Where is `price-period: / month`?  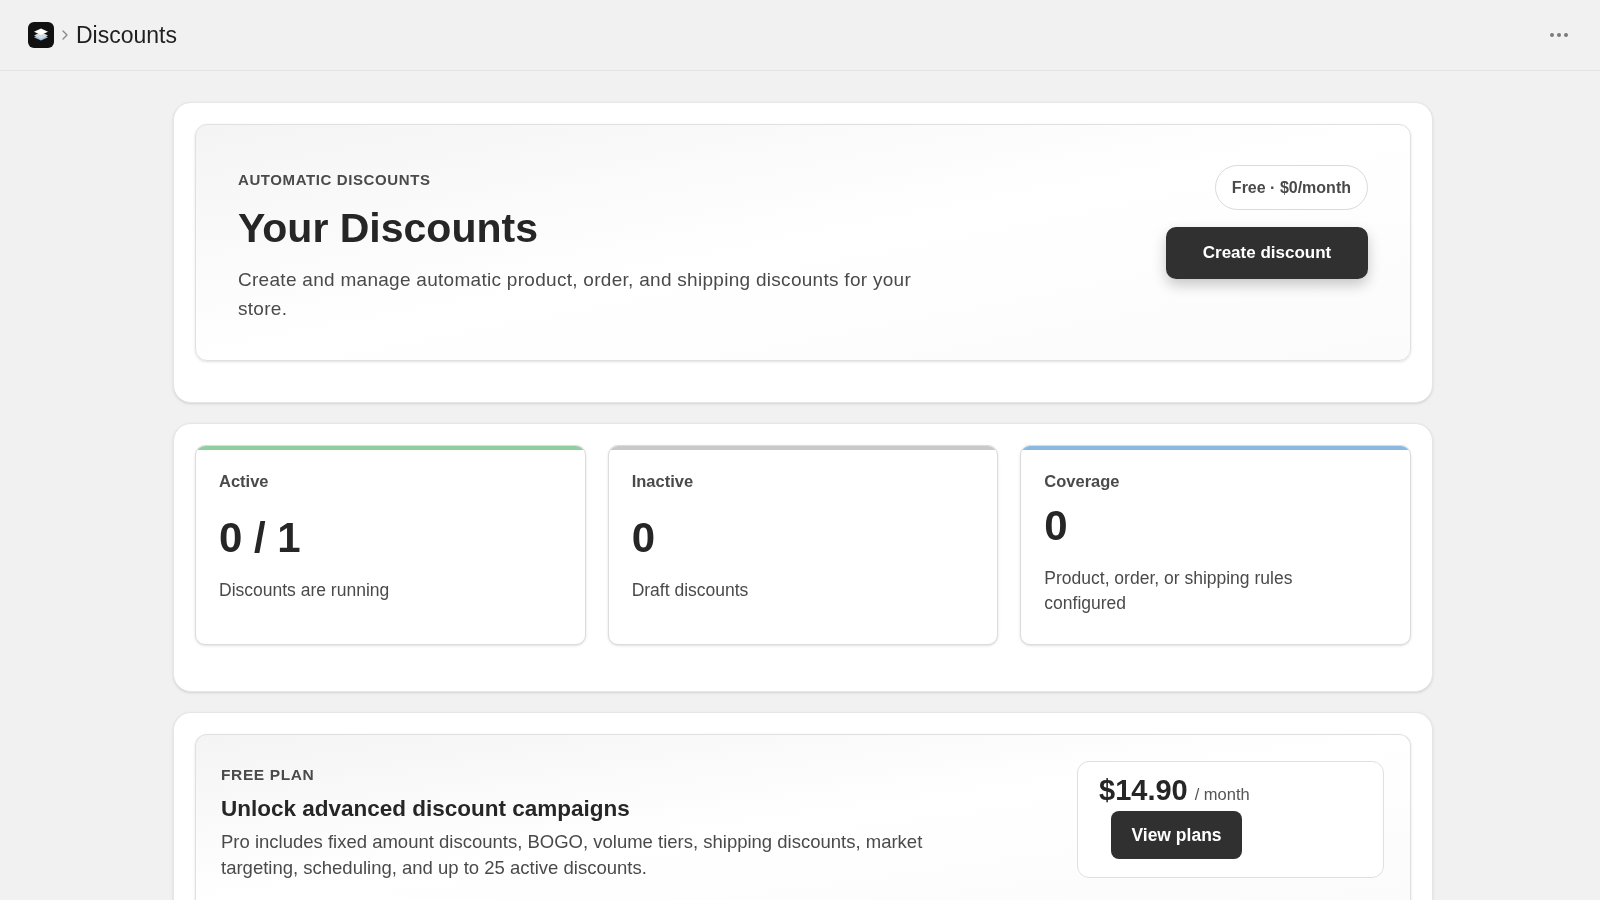 price-period: / month is located at coordinates (1222, 794).